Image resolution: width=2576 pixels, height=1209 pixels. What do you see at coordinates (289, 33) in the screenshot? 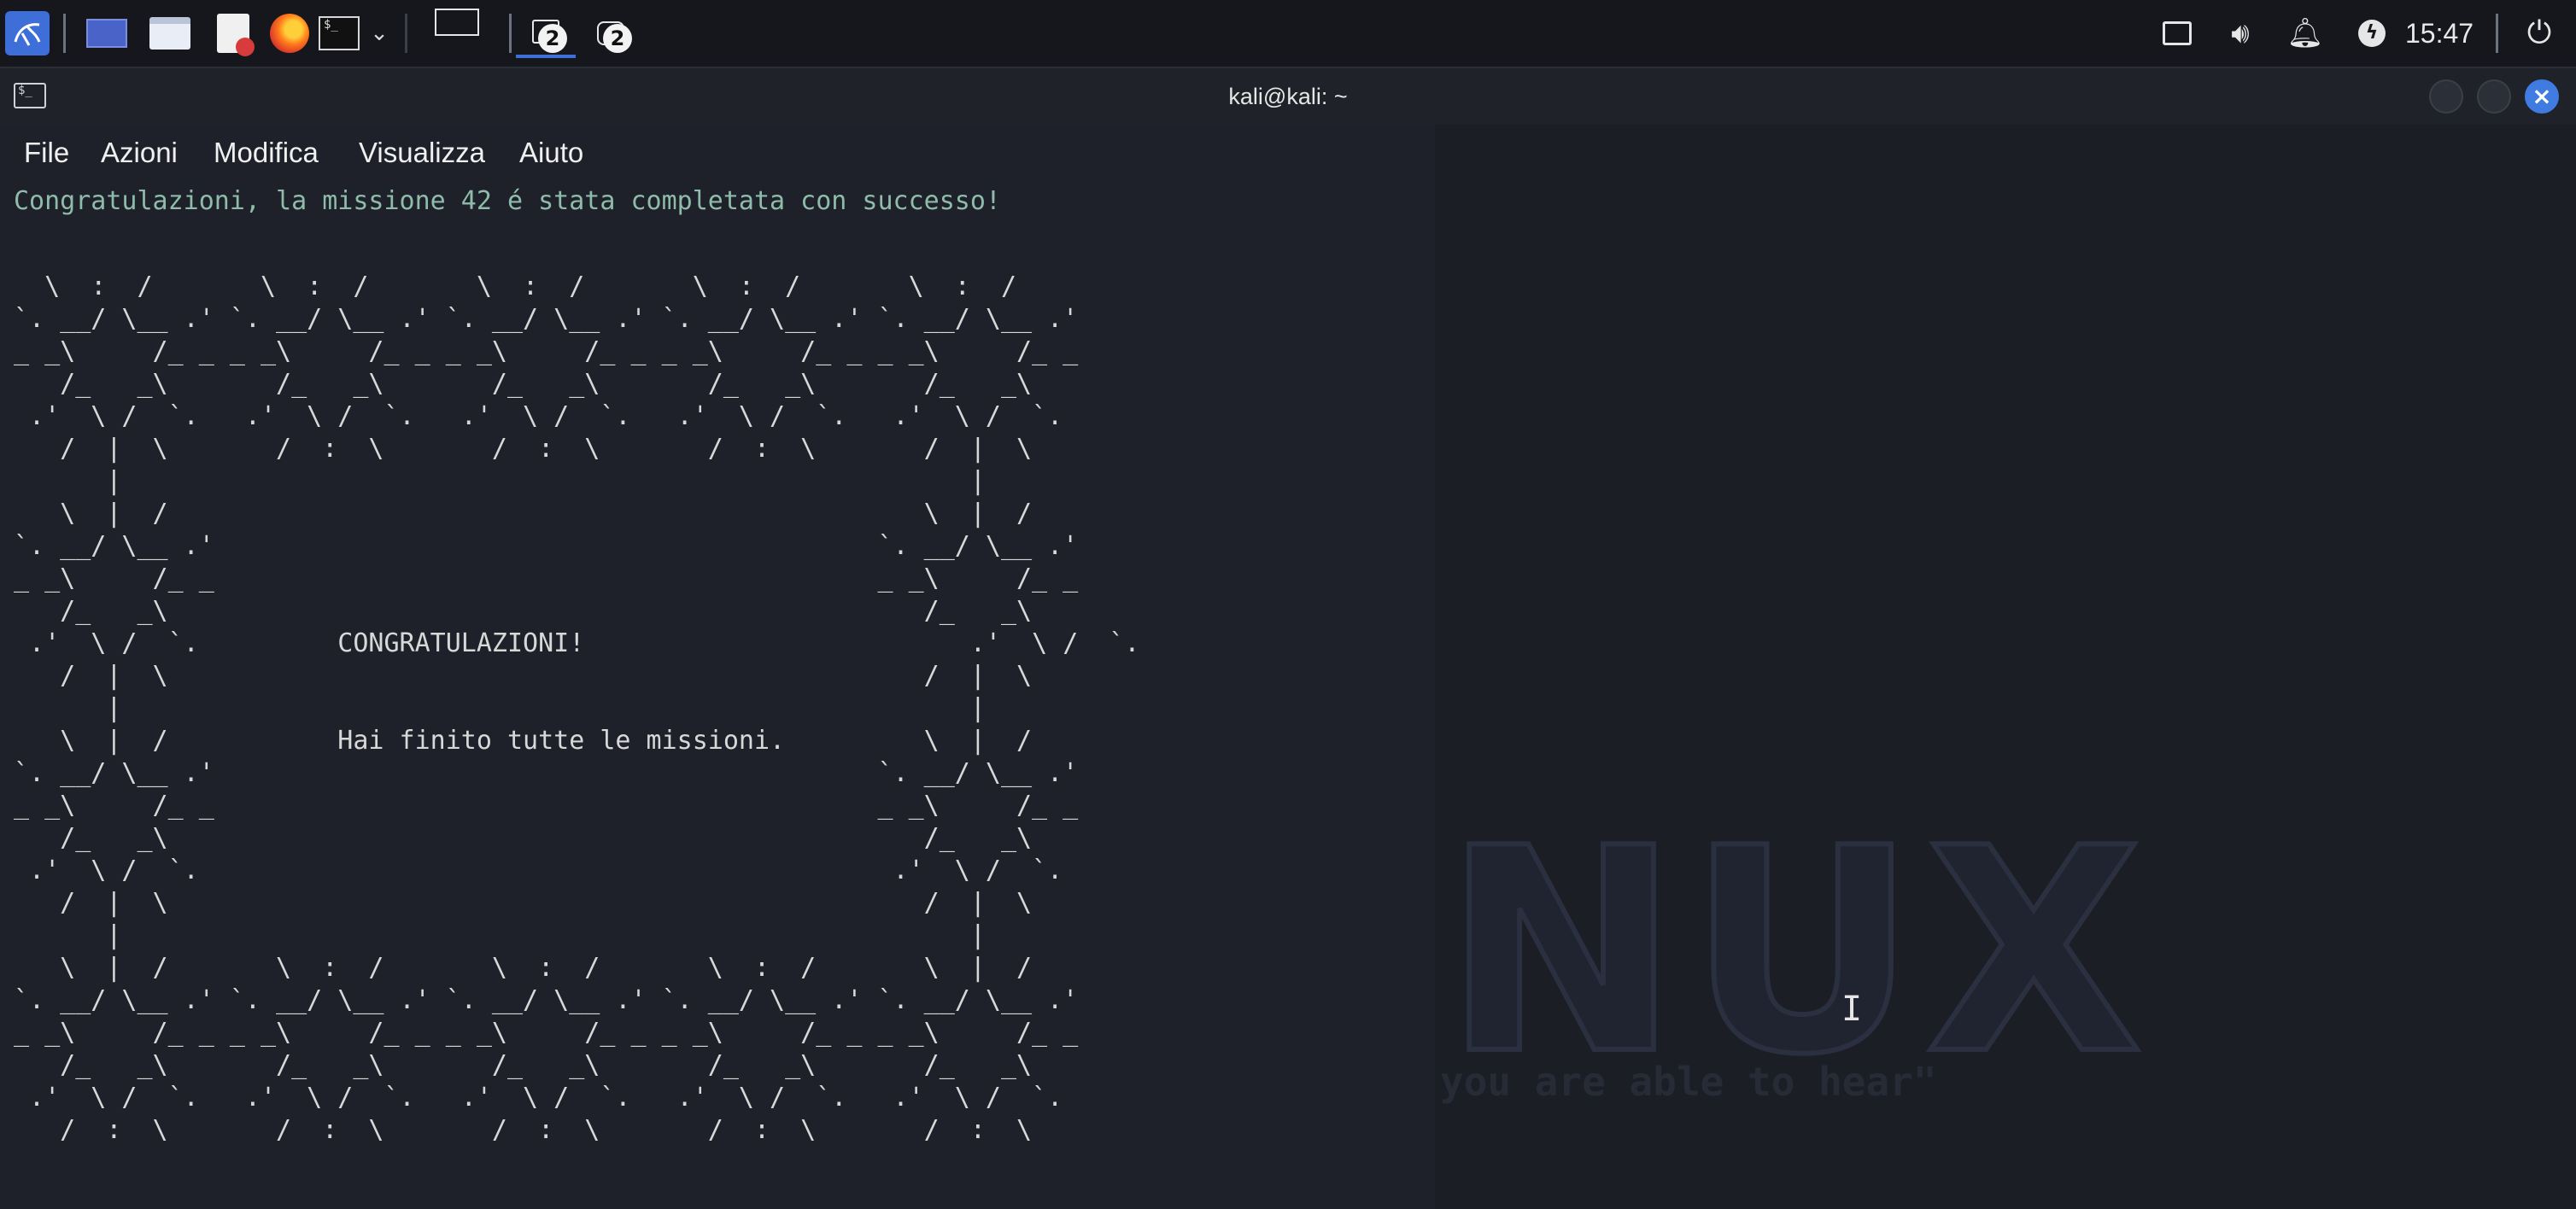
I see `firefox-icon` at bounding box center [289, 33].